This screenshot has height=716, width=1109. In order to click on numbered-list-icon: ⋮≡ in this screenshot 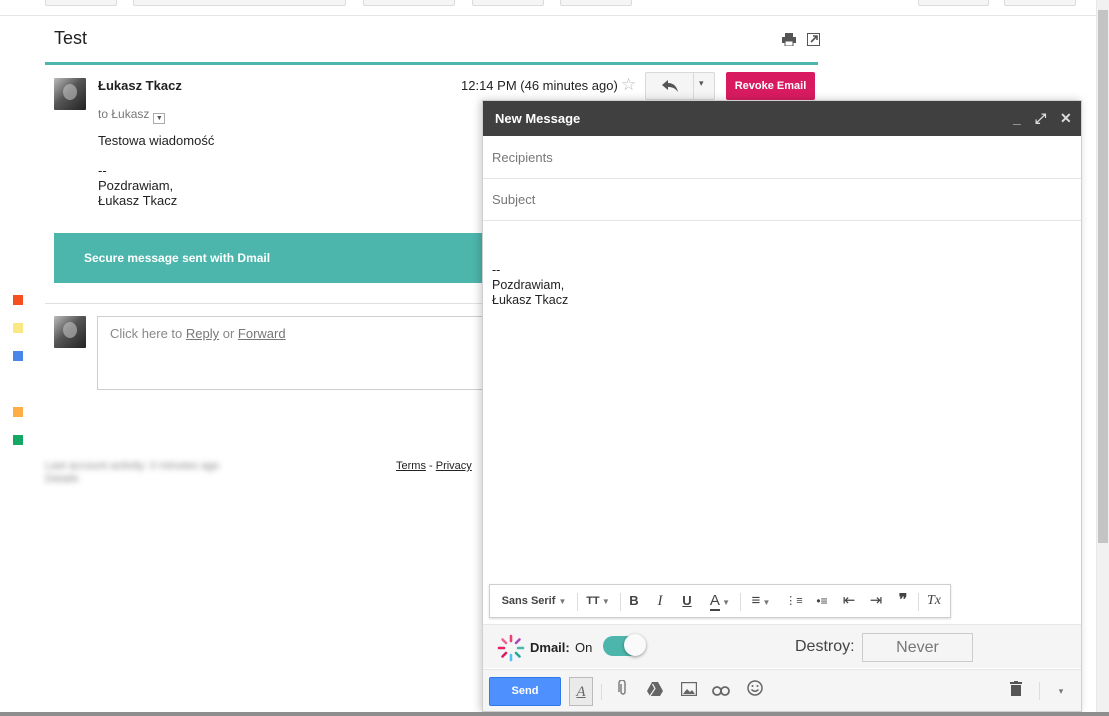, I will do `click(794, 601)`.